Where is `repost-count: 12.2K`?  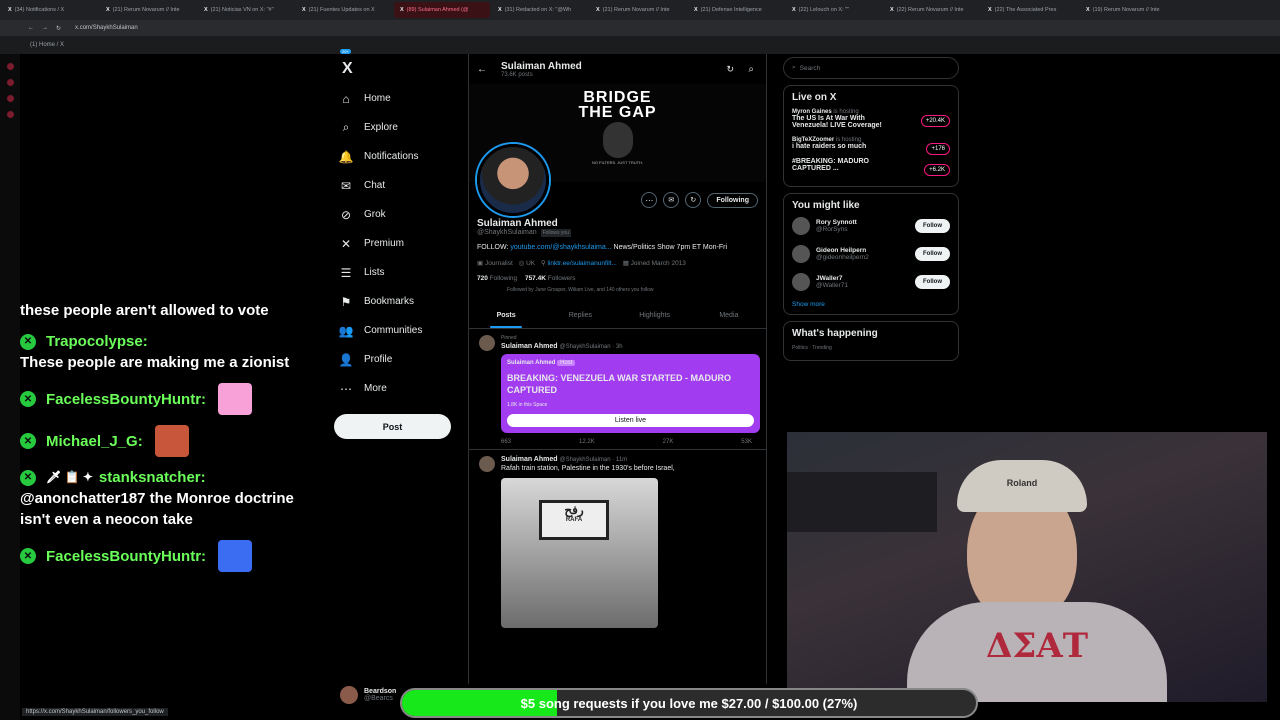 repost-count: 12.2K is located at coordinates (587, 442).